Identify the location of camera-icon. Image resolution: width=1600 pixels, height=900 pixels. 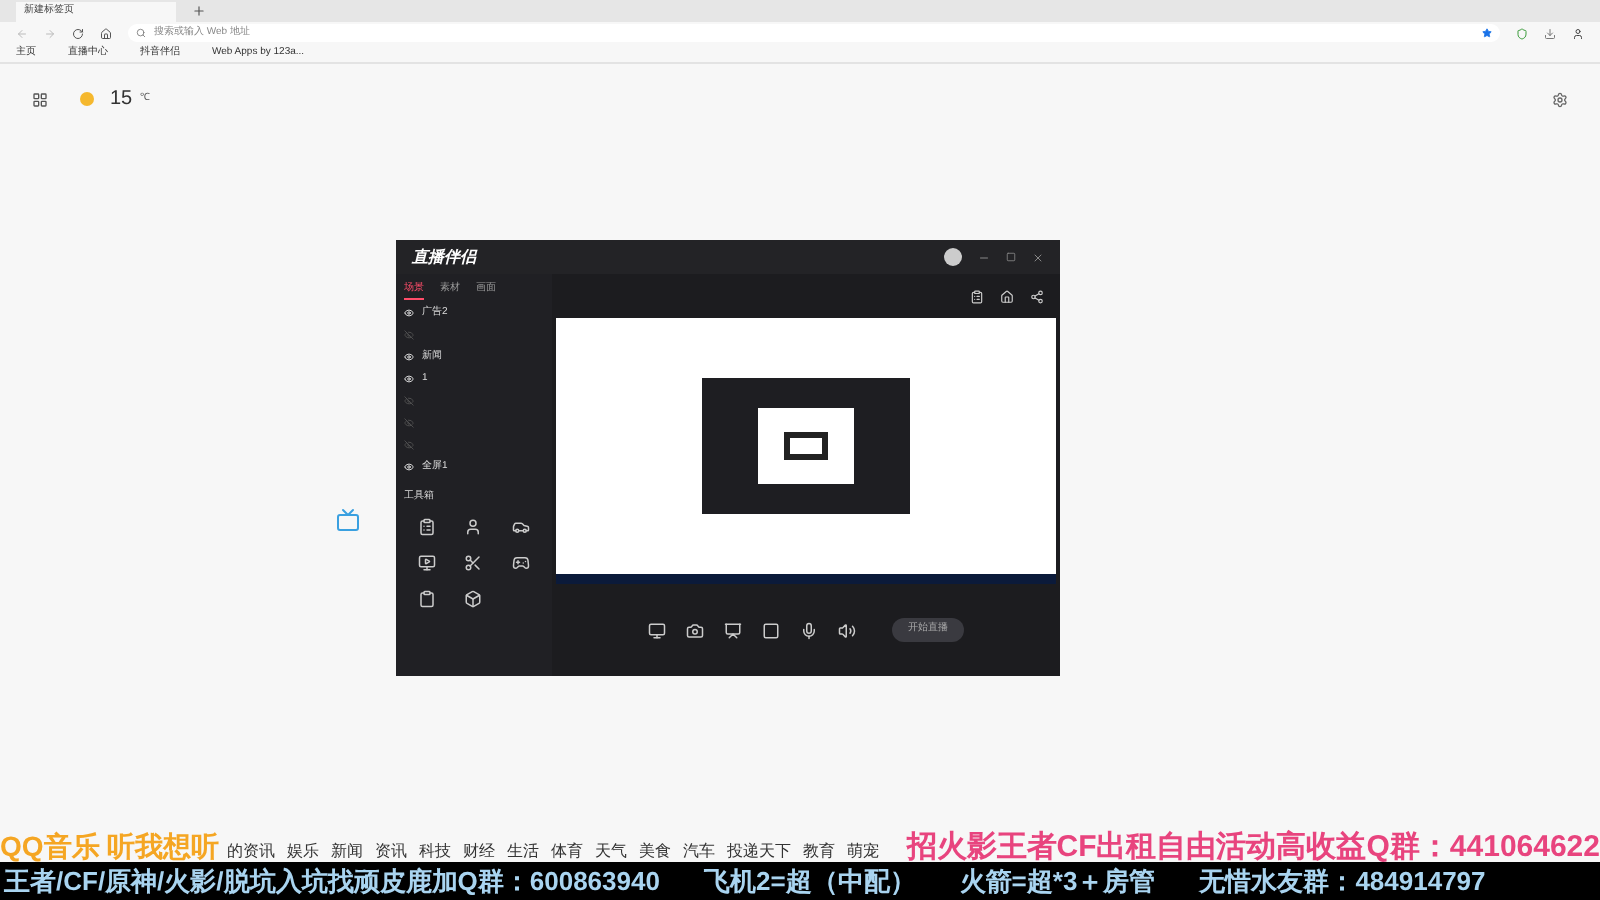
(695, 630).